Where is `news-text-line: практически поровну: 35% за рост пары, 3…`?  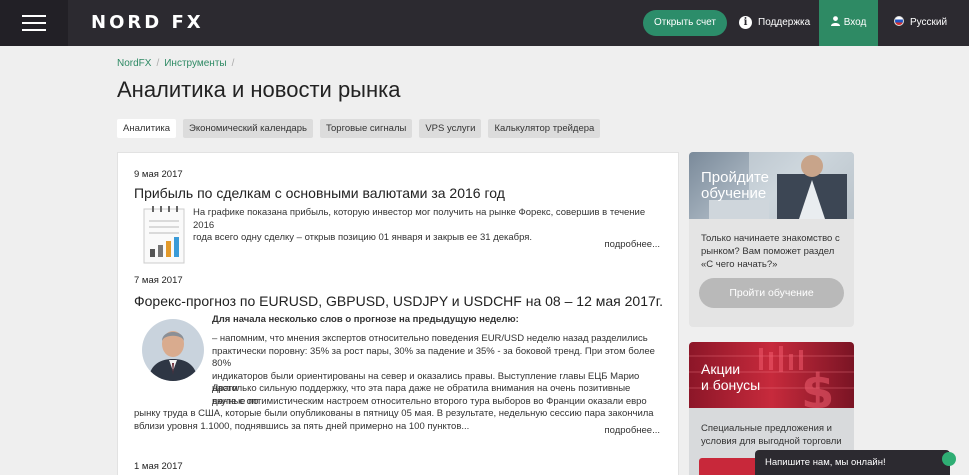
news-text-line: практически поровну: 35% за рост пары, 3… is located at coordinates (433, 357).